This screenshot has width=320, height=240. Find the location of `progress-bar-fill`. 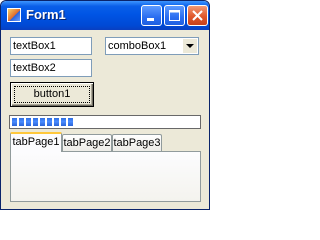

progress-bar-fill is located at coordinates (105, 122).